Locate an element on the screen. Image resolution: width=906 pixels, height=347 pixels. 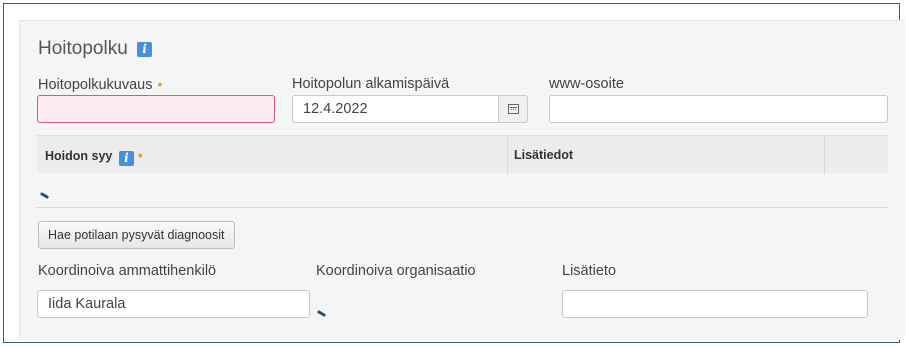
coordinating-professional-input: Iida Kaurala is located at coordinates (173, 304).